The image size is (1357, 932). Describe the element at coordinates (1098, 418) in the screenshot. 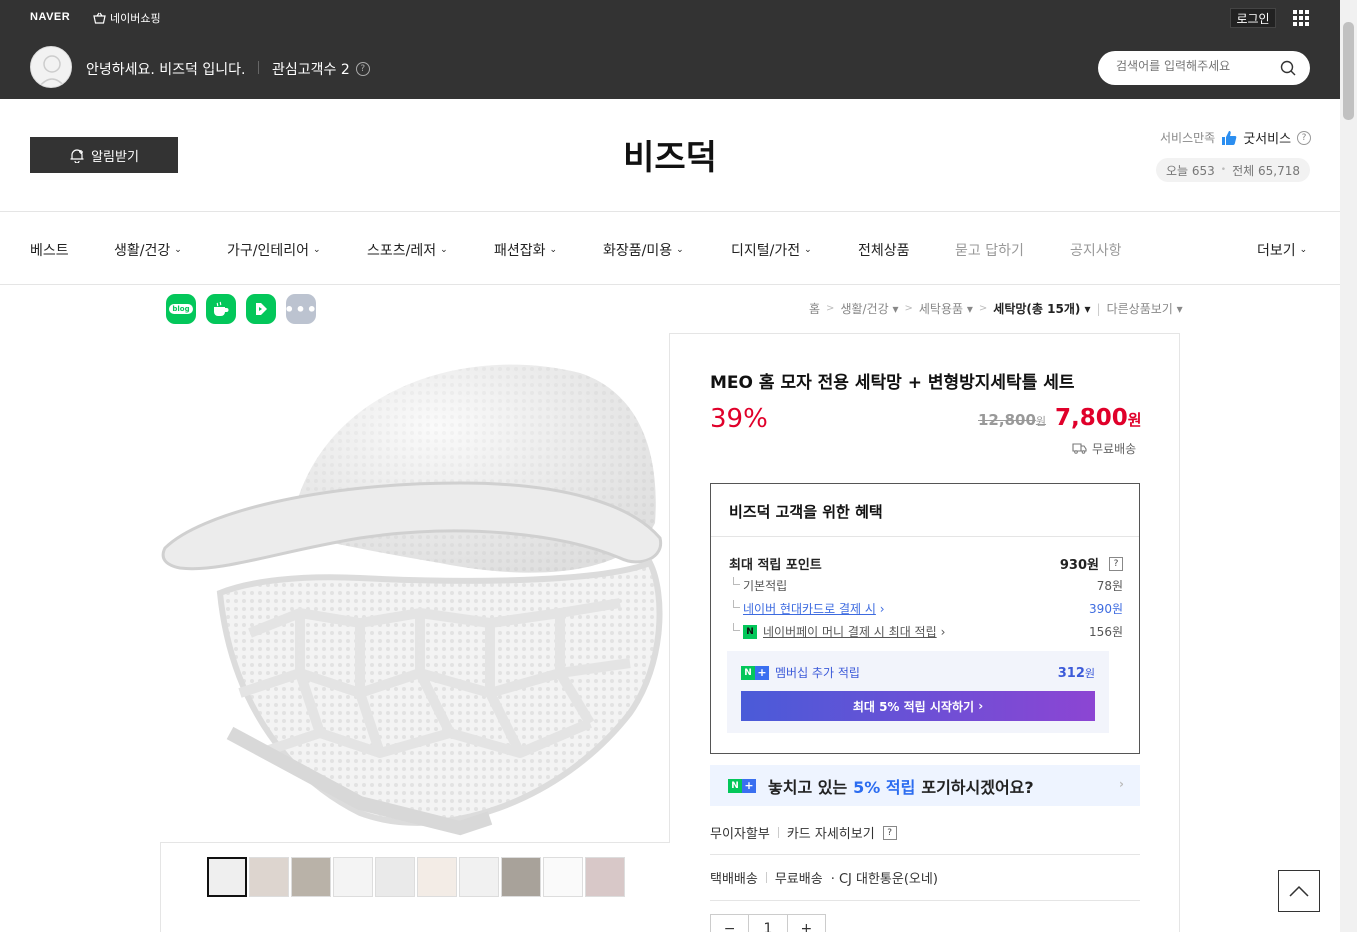

I see `sale-price: 7,800원` at that location.